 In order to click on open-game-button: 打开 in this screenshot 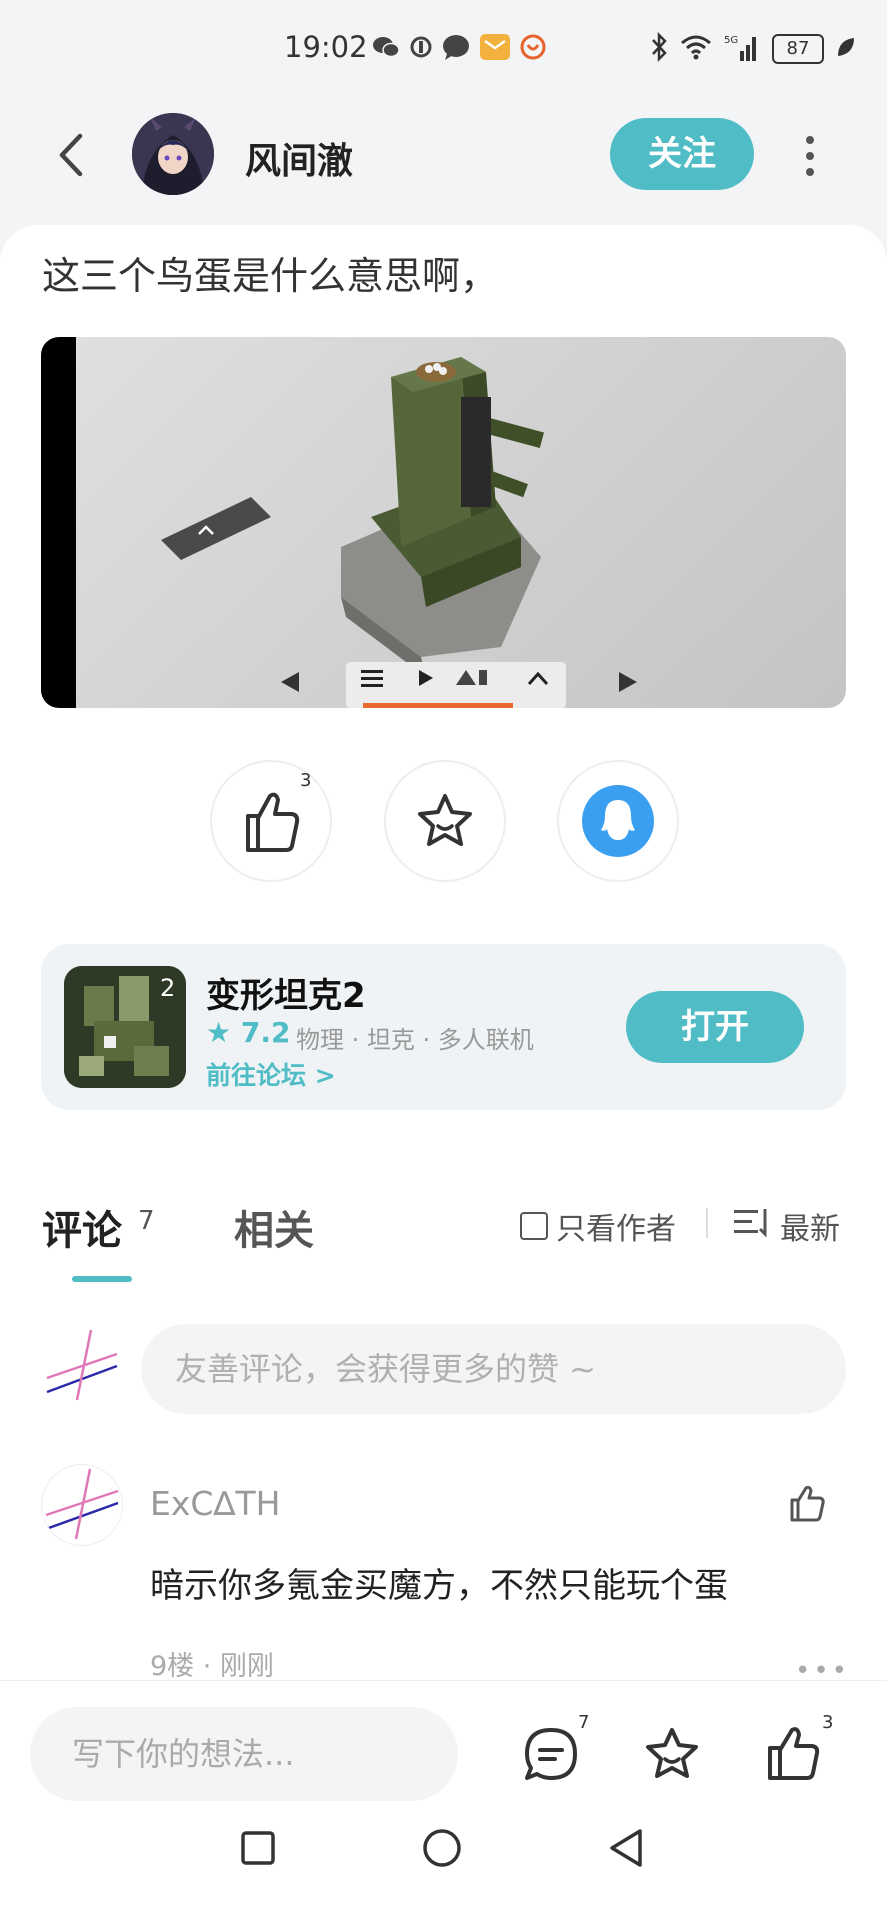, I will do `click(715, 1027)`.